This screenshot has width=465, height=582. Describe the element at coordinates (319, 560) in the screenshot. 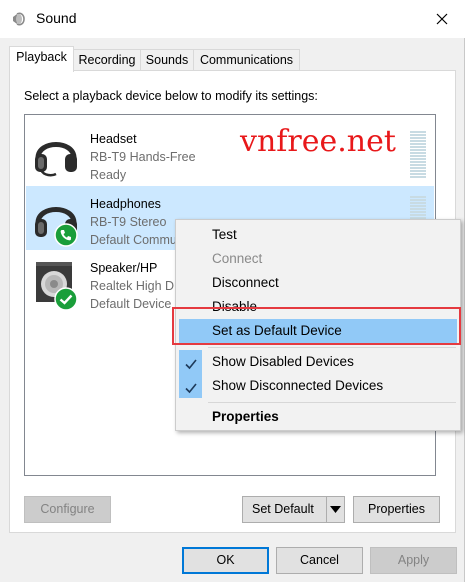

I see `cancel-button: Cancel` at that location.